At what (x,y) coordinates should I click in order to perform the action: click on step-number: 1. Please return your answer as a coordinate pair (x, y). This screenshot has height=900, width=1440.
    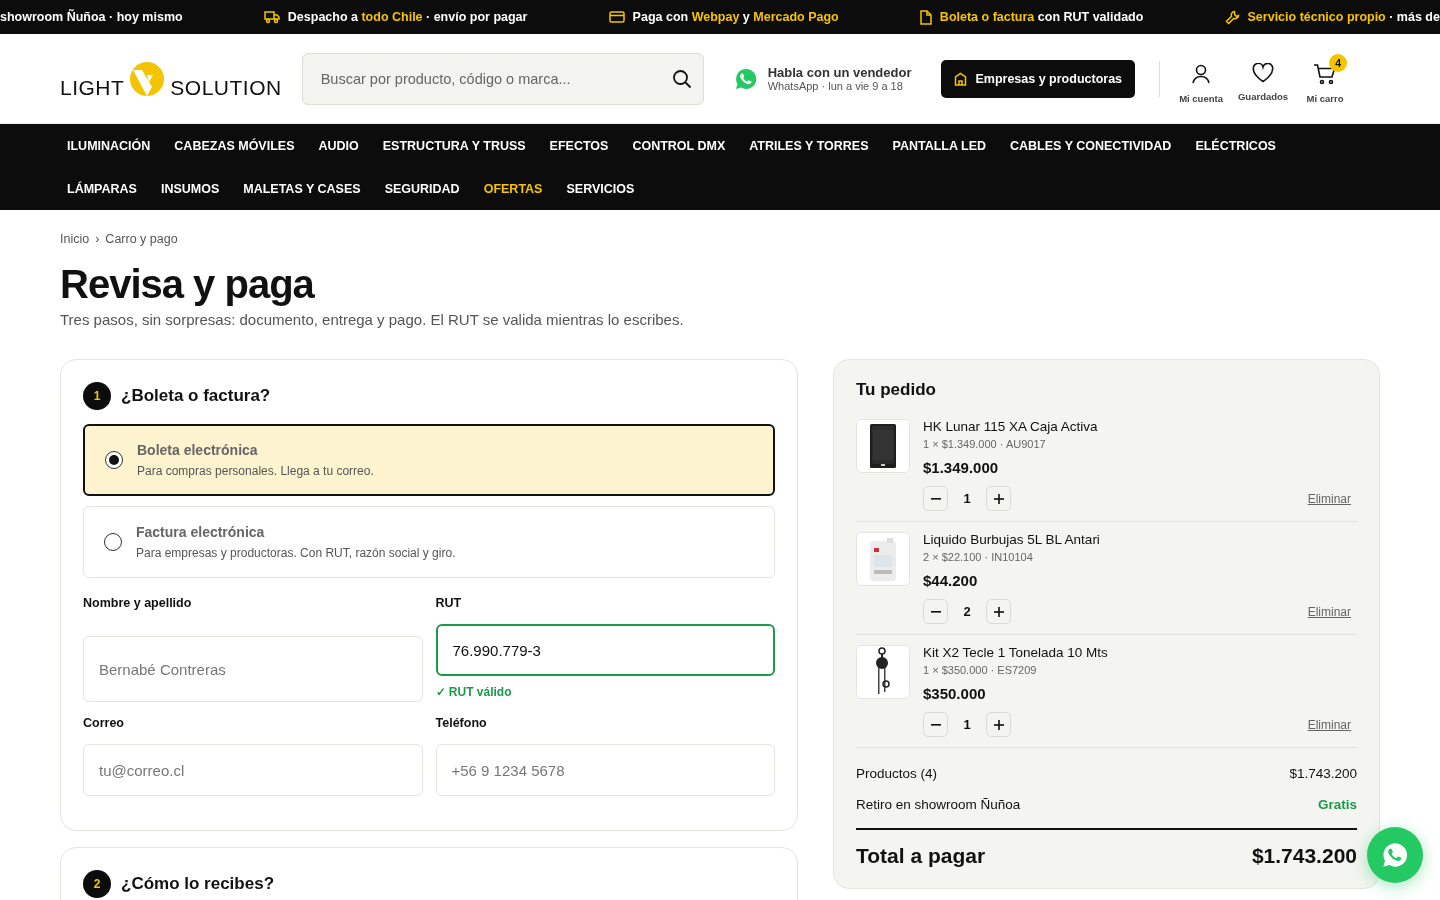
    Looking at the image, I should click on (97, 396).